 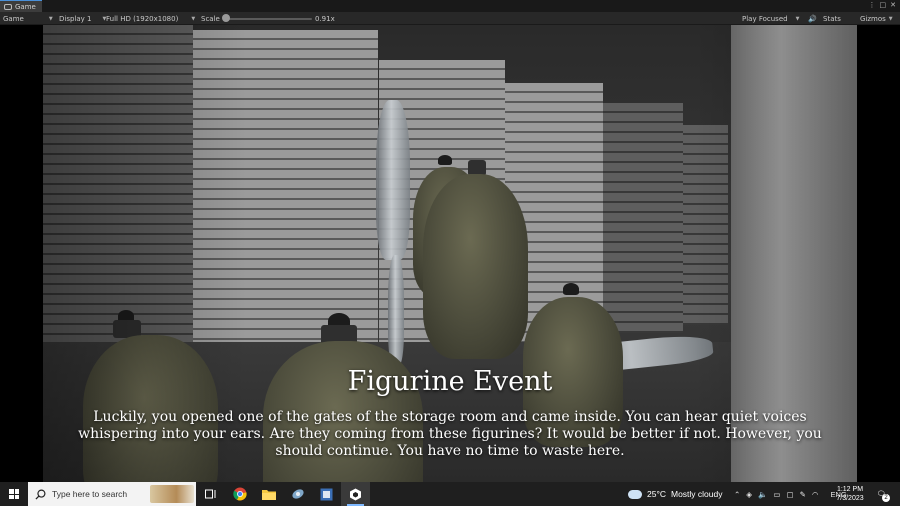 What do you see at coordinates (90, 494) in the screenshot?
I see `search-placeholder: Type here to search` at bounding box center [90, 494].